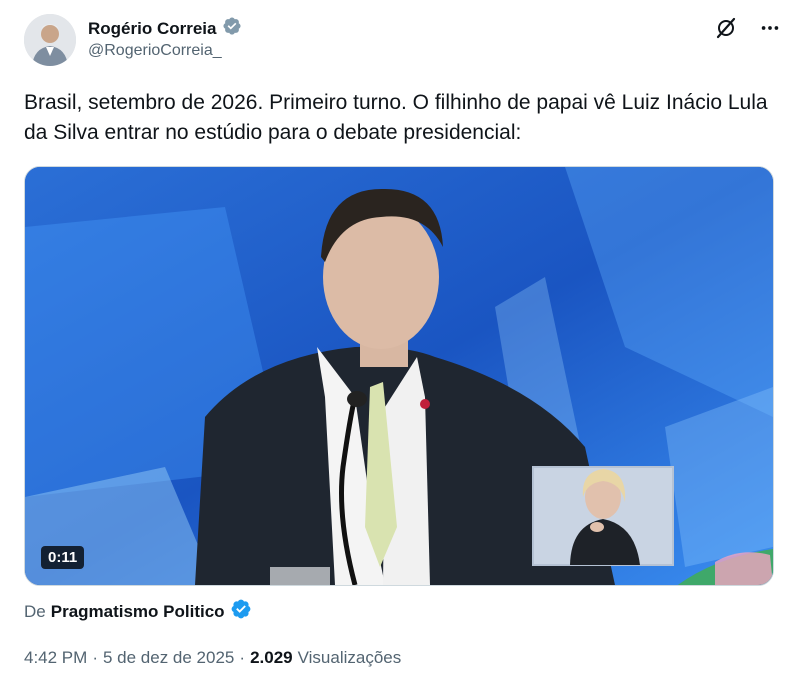 The width and height of the screenshot is (800, 694). Describe the element at coordinates (349, 657) in the screenshot. I see `views-label: Visualizações` at that location.